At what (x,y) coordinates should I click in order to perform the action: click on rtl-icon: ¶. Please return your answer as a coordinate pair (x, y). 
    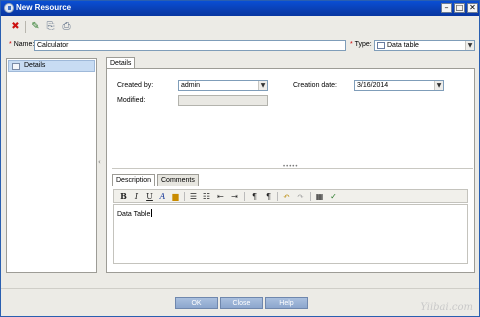
    Looking at the image, I should click on (268, 196).